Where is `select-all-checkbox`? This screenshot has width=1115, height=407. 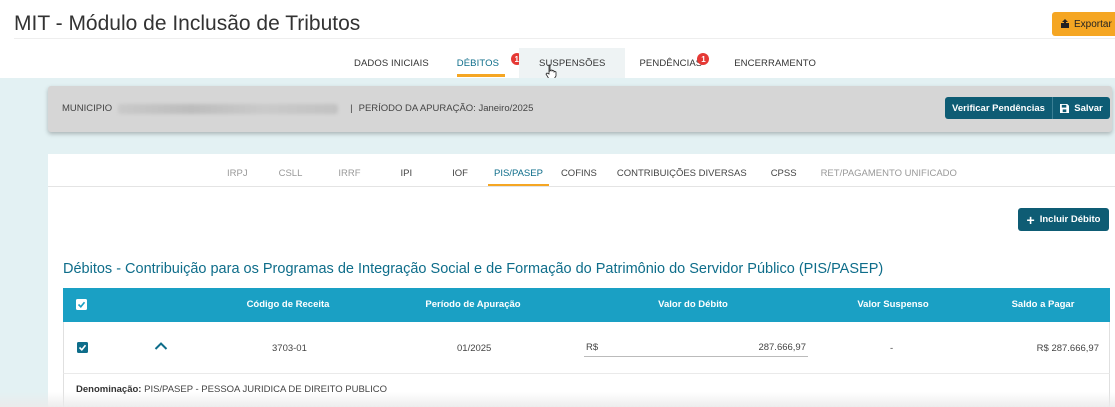 select-all-checkbox is located at coordinates (81, 304).